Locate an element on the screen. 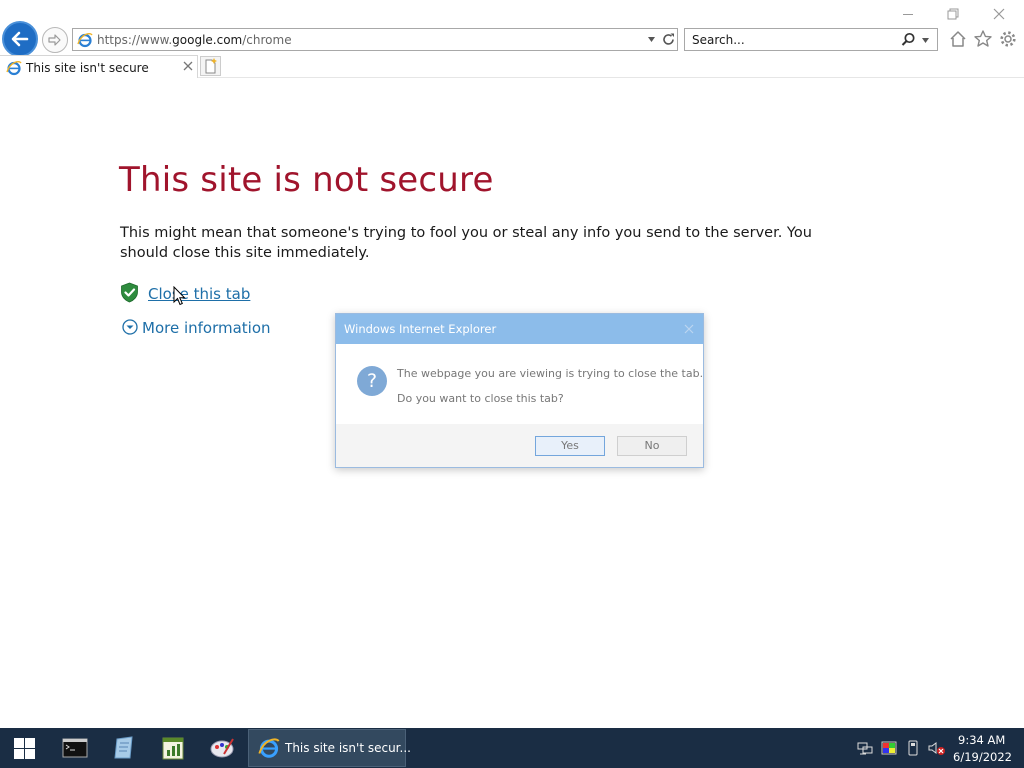 This screenshot has width=1024, height=768. home-icon is located at coordinates (958, 39).